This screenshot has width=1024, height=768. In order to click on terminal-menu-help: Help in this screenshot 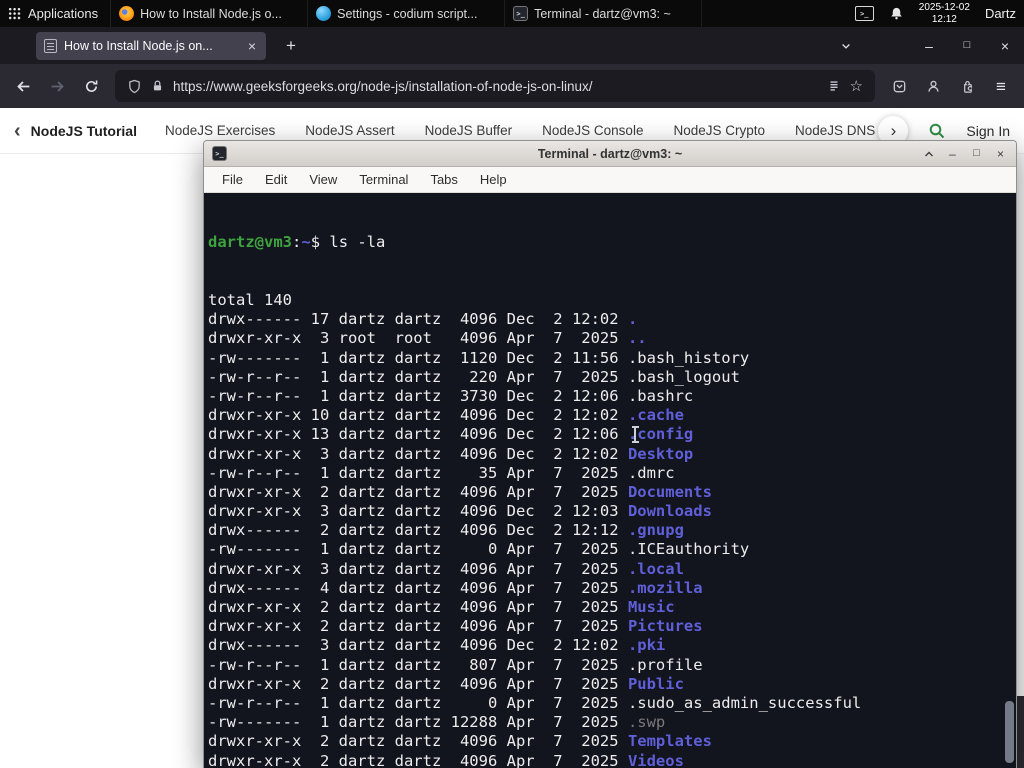, I will do `click(493, 179)`.